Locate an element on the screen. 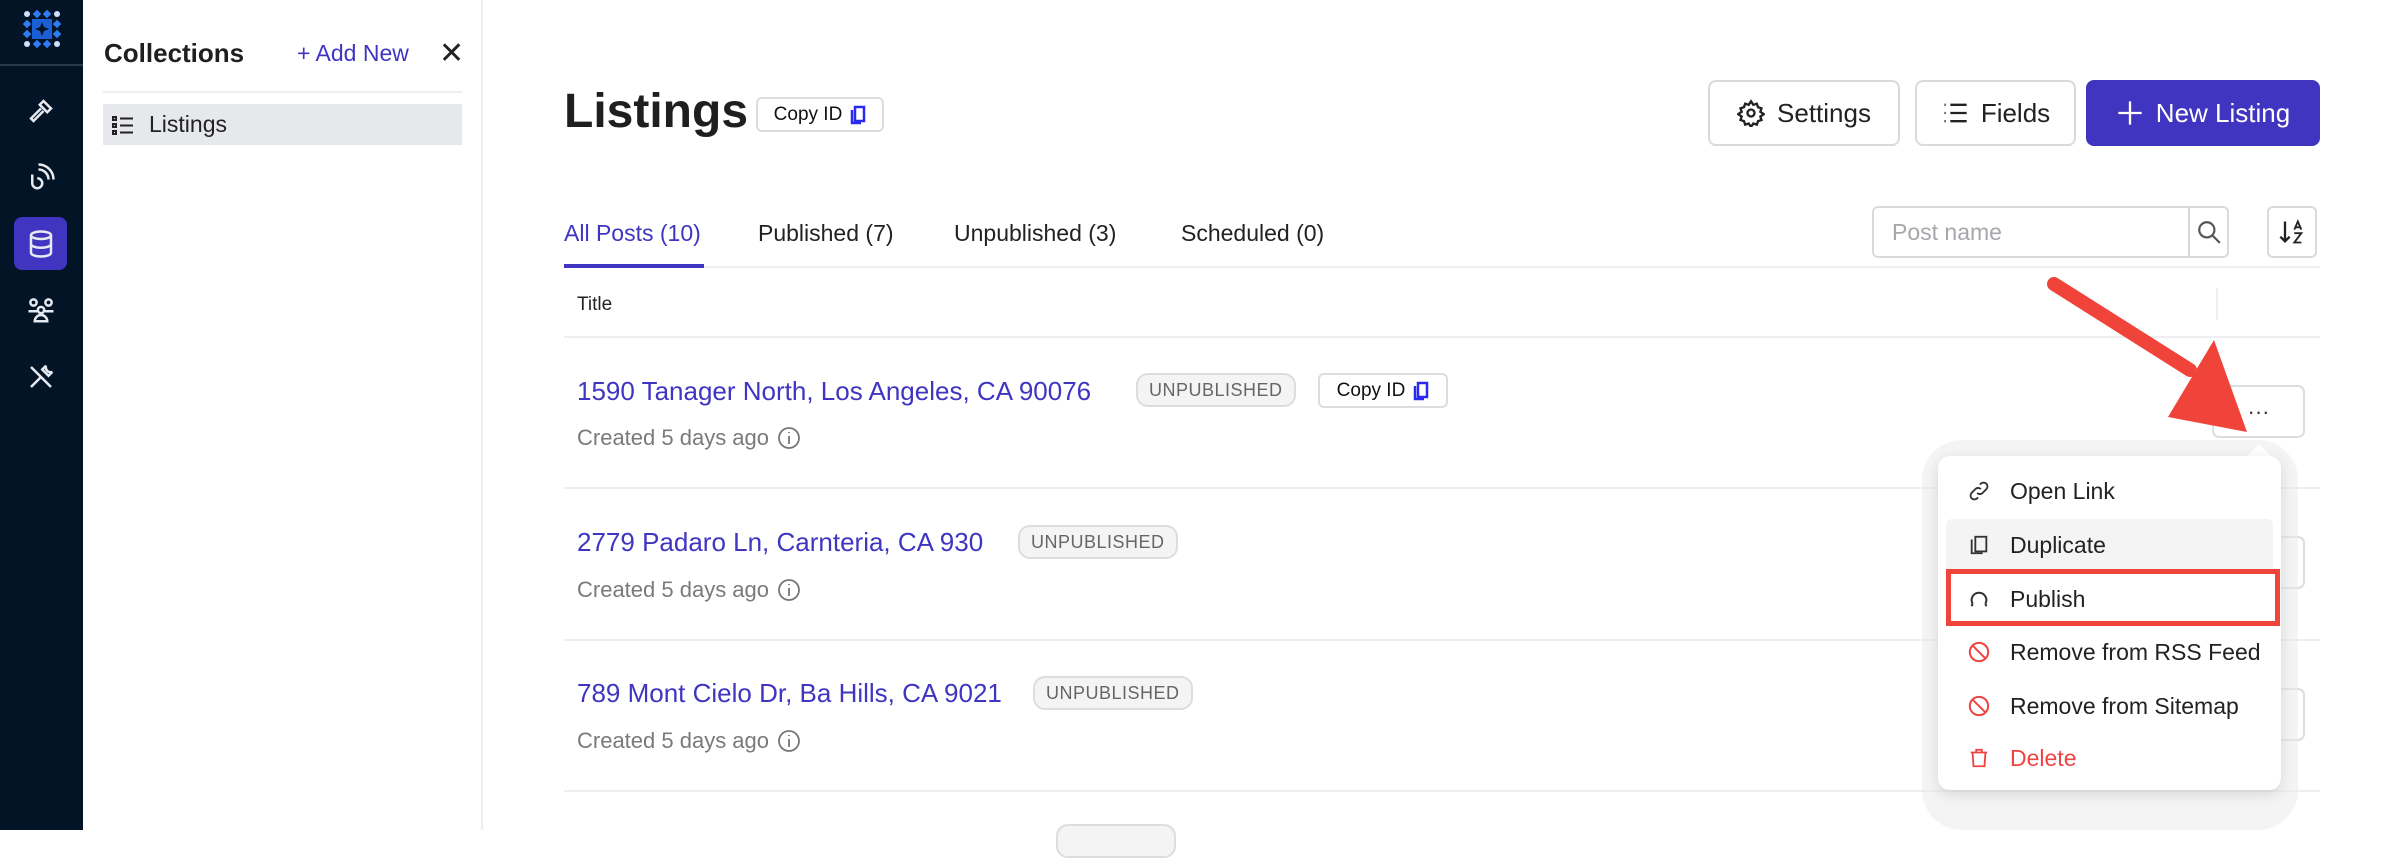 This screenshot has height=858, width=2400. listing-title-link: 789 Mont Cielo Dr, Ba Hills, CA 9021 is located at coordinates (789, 693).